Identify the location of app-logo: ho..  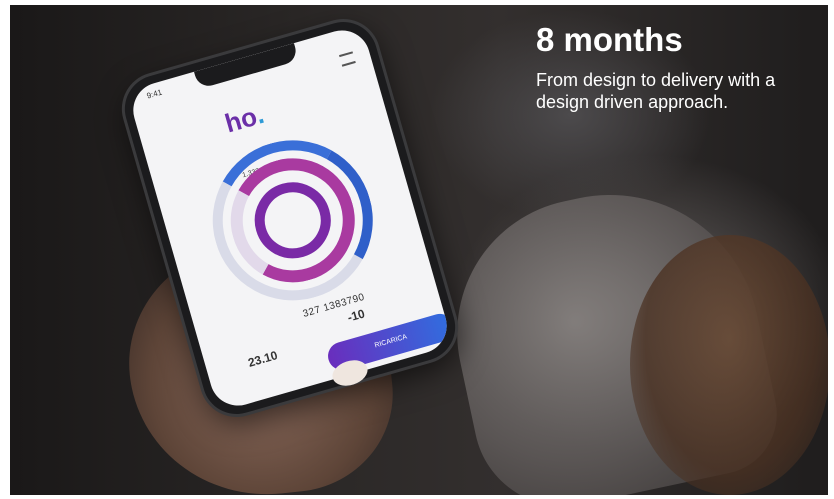
(244, 119).